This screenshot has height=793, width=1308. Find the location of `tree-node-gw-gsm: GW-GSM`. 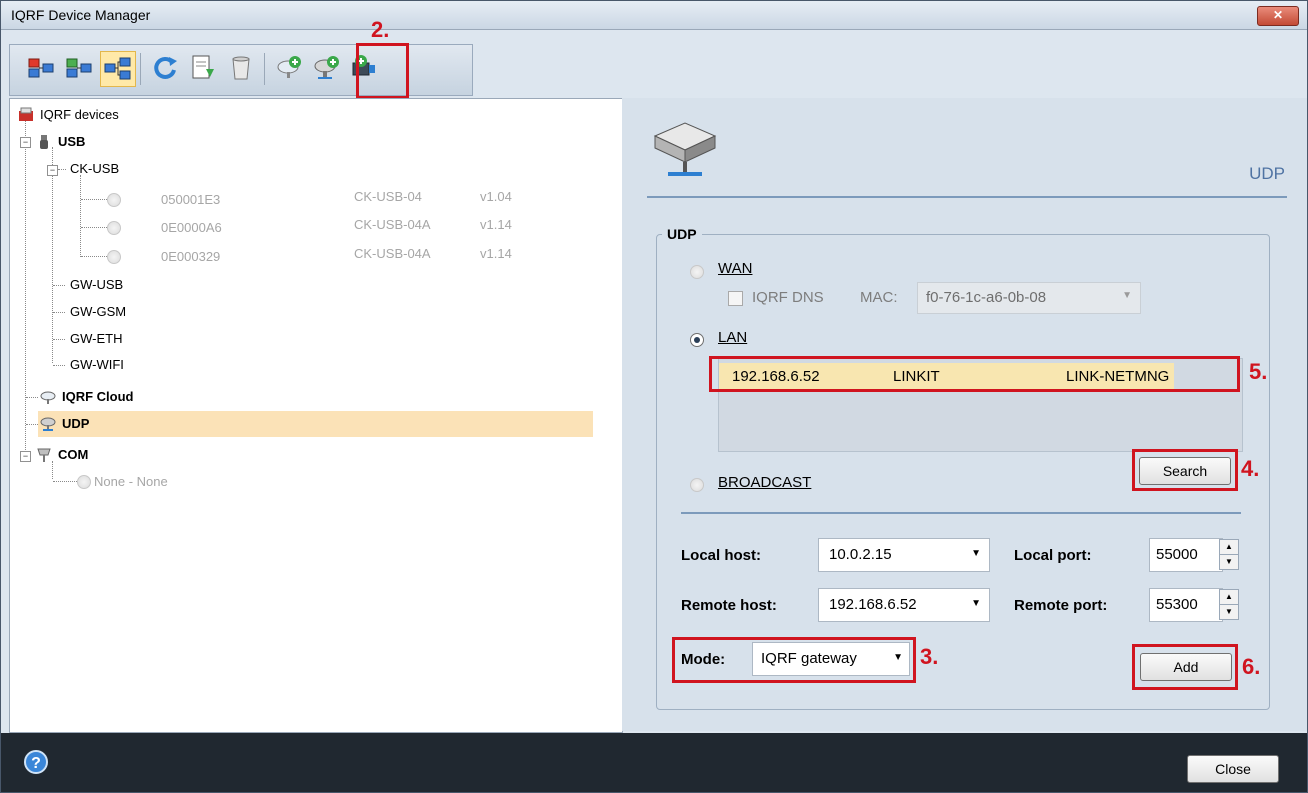

tree-node-gw-gsm: GW-GSM is located at coordinates (98, 312).